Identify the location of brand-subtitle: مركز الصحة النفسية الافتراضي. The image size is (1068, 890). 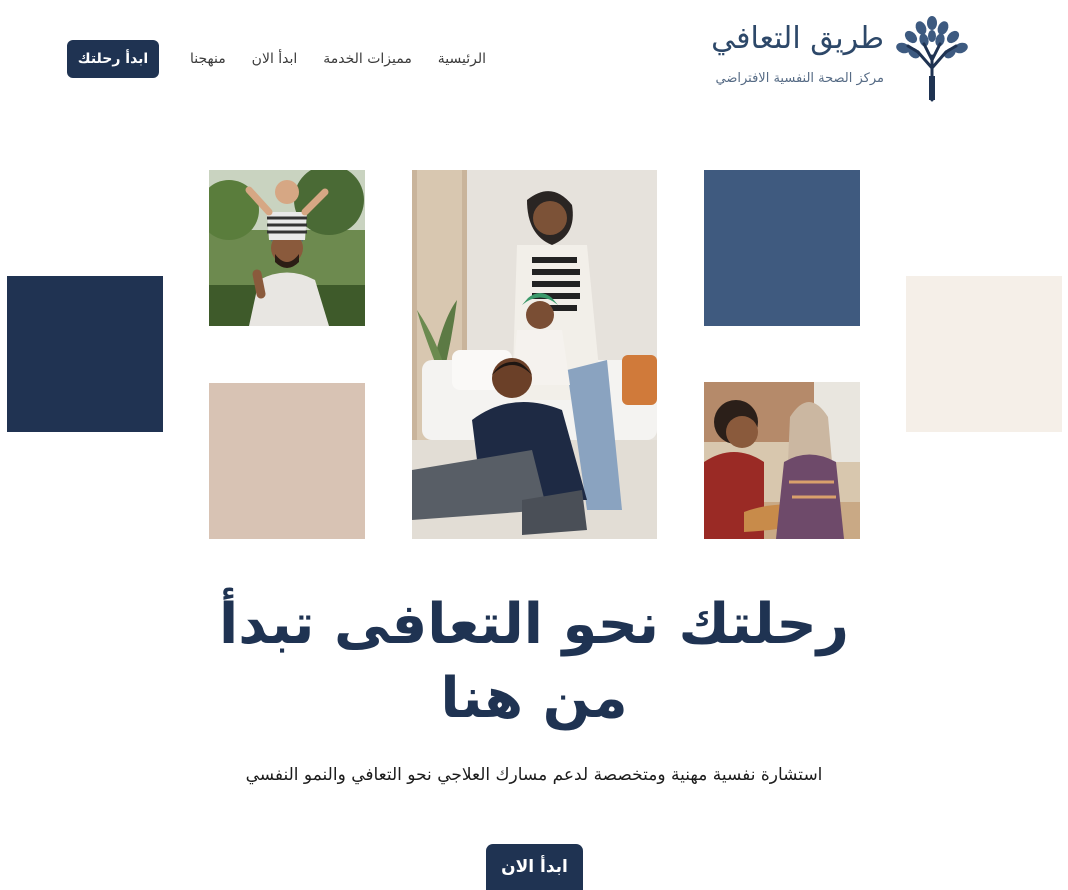
(800, 78).